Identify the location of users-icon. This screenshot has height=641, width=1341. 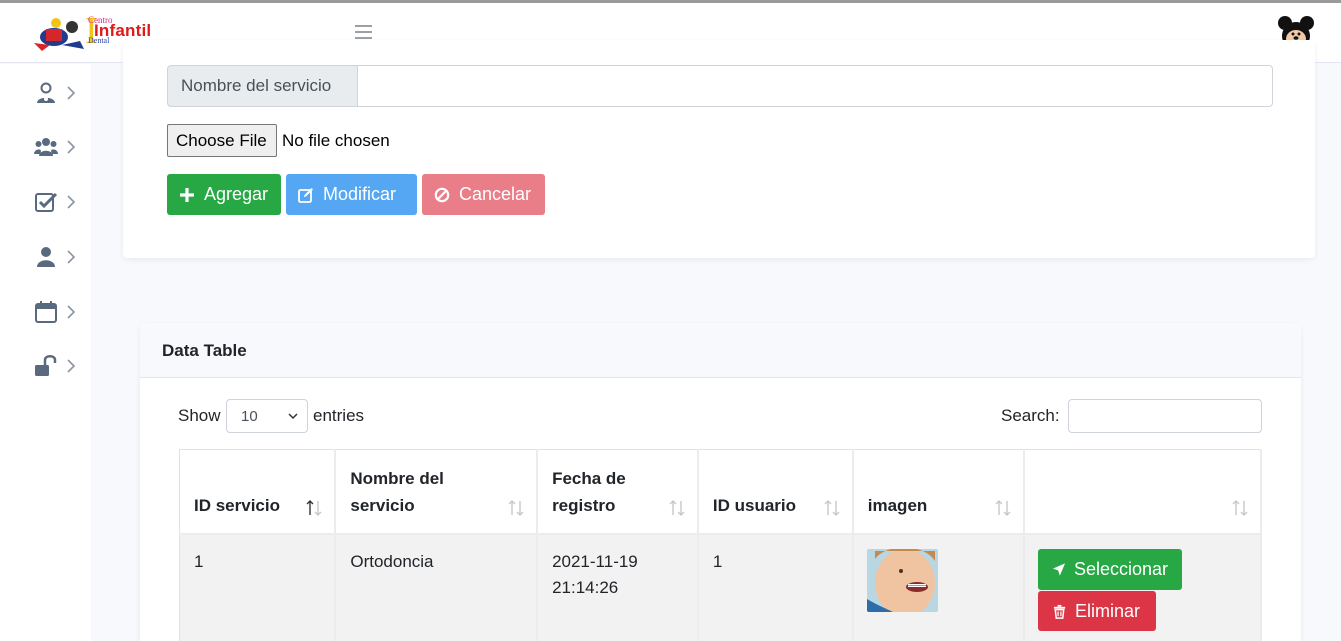
(46, 147).